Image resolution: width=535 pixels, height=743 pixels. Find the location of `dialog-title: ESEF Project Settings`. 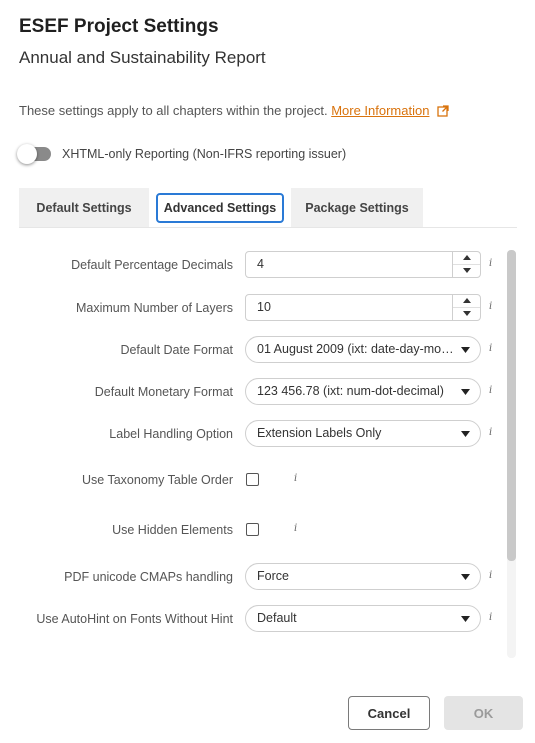

dialog-title: ESEF Project Settings is located at coordinates (119, 26).